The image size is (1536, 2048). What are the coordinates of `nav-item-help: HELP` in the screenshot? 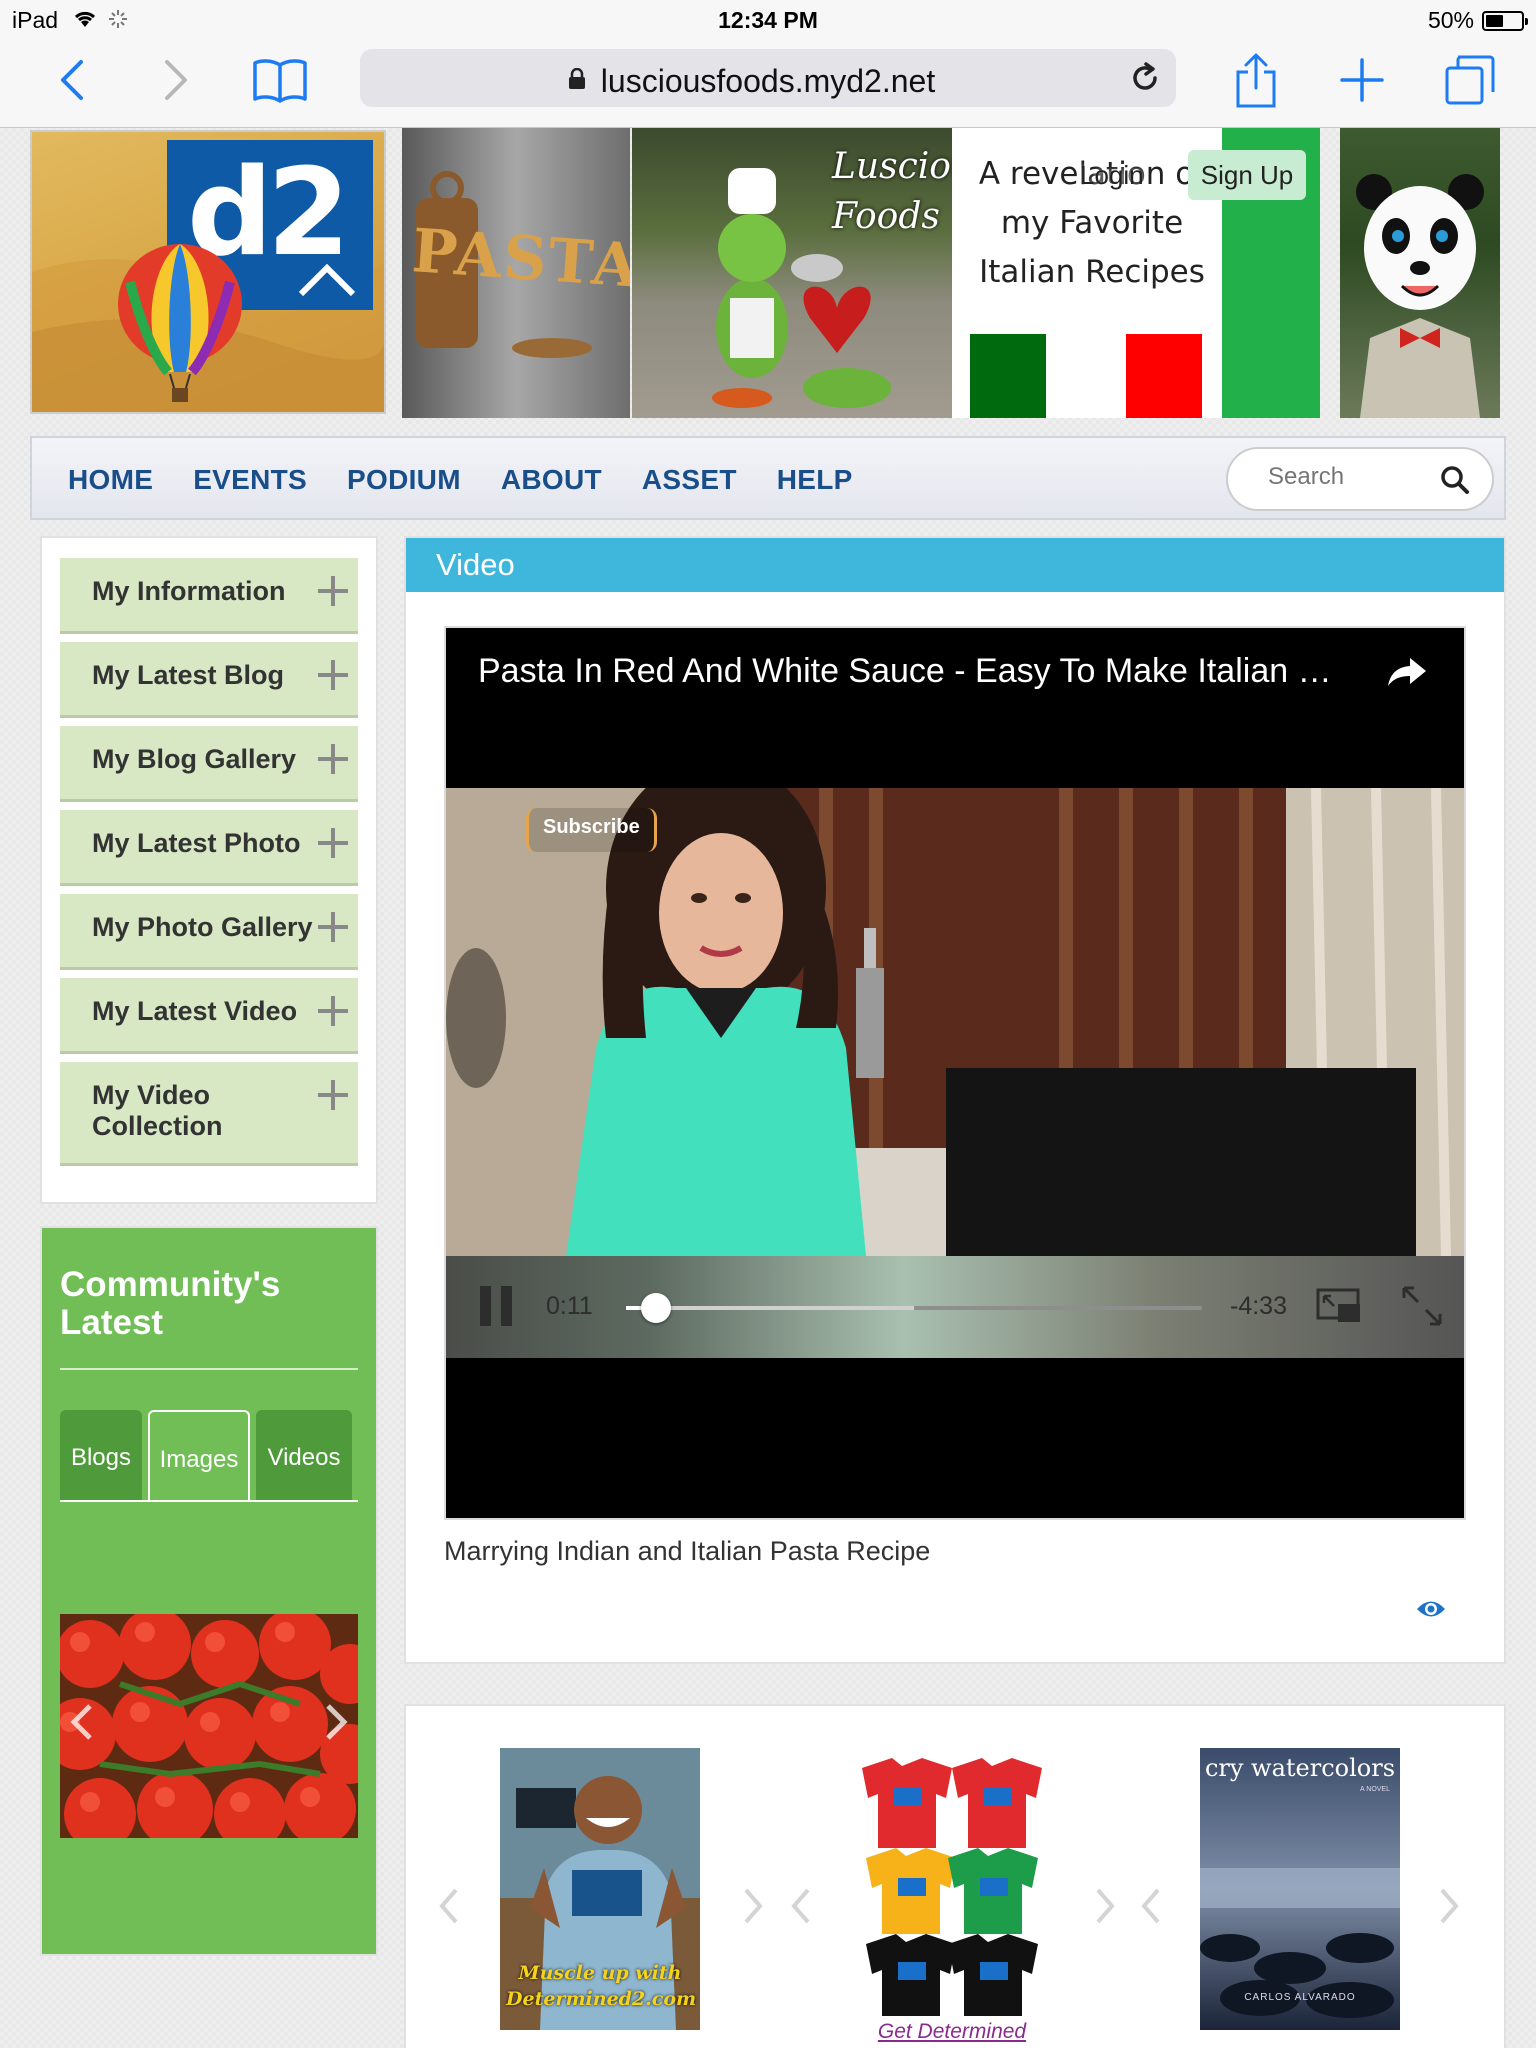 It's located at (815, 480).